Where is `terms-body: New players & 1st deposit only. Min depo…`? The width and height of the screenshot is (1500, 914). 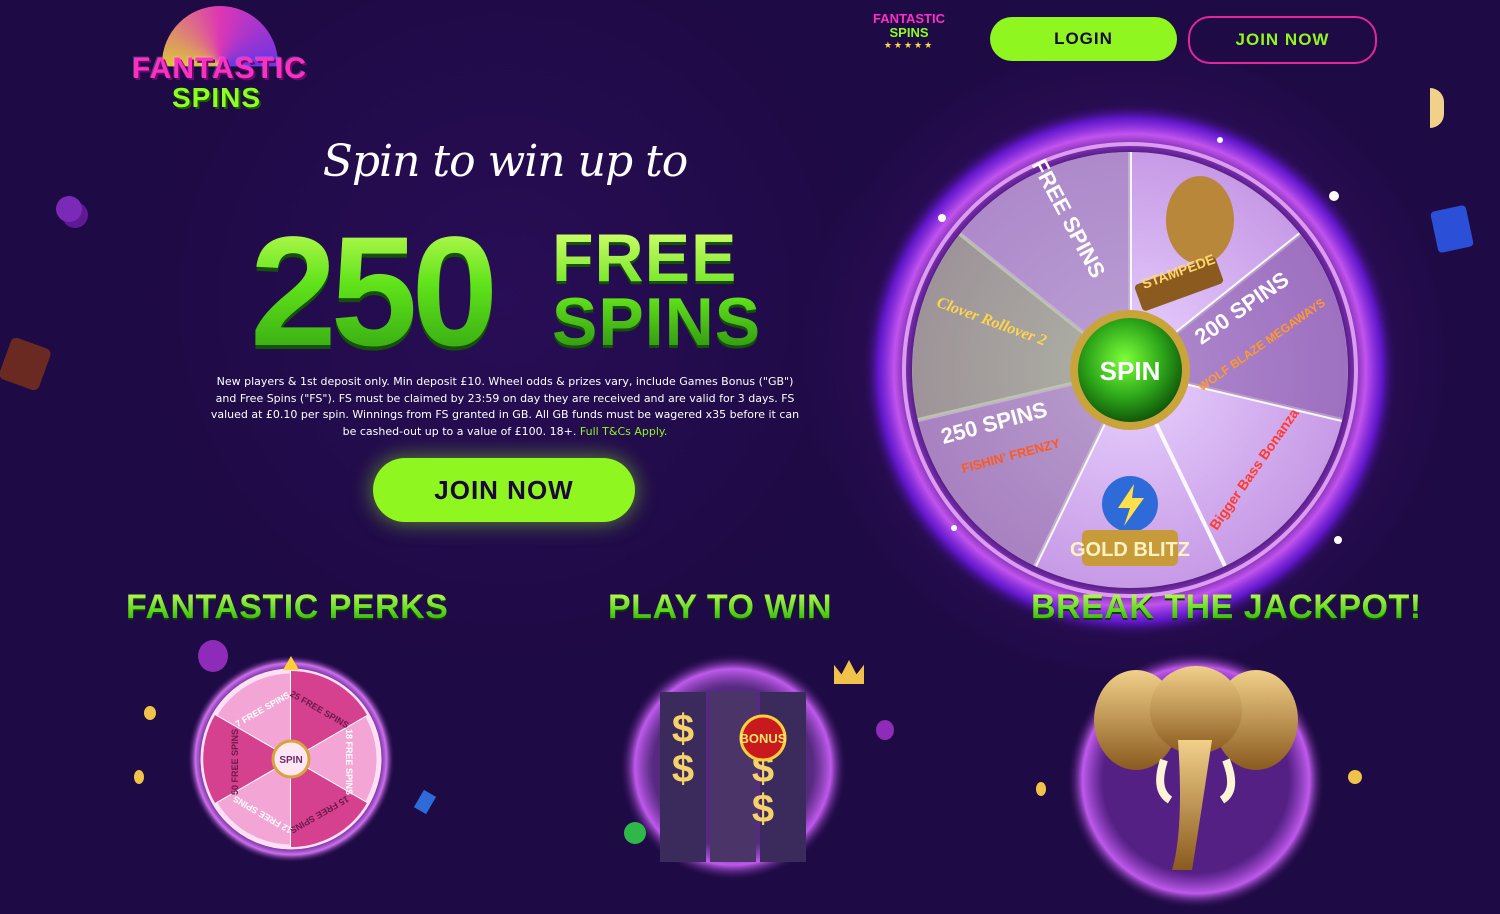
terms-body: New players & 1st deposit only. Min depo… is located at coordinates (505, 406).